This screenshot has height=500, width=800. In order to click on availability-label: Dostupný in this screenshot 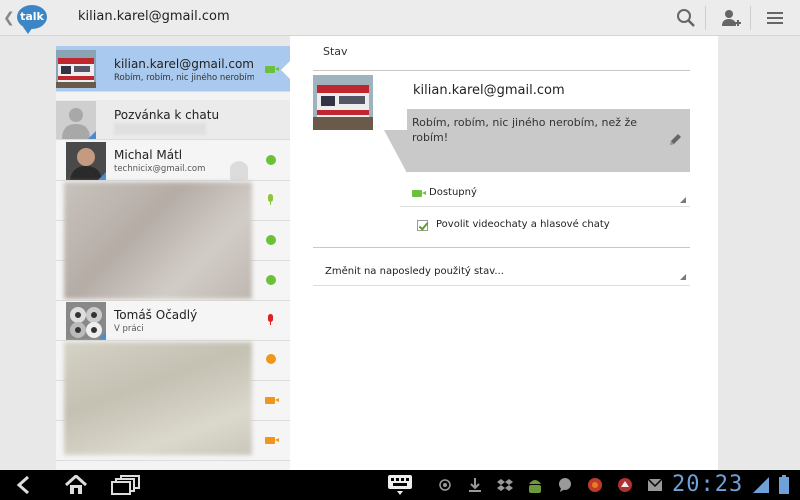, I will do `click(453, 192)`.